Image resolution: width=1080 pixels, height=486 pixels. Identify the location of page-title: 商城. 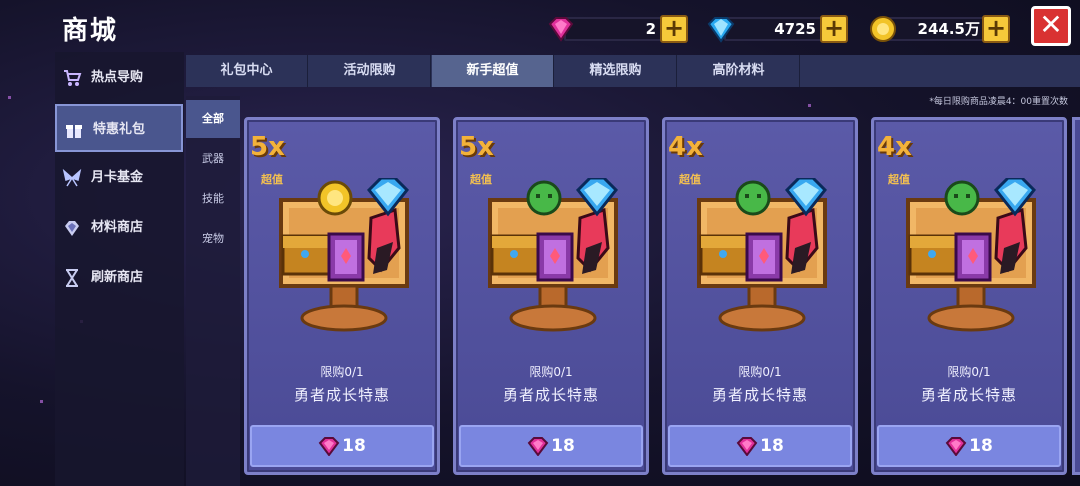
(90, 31).